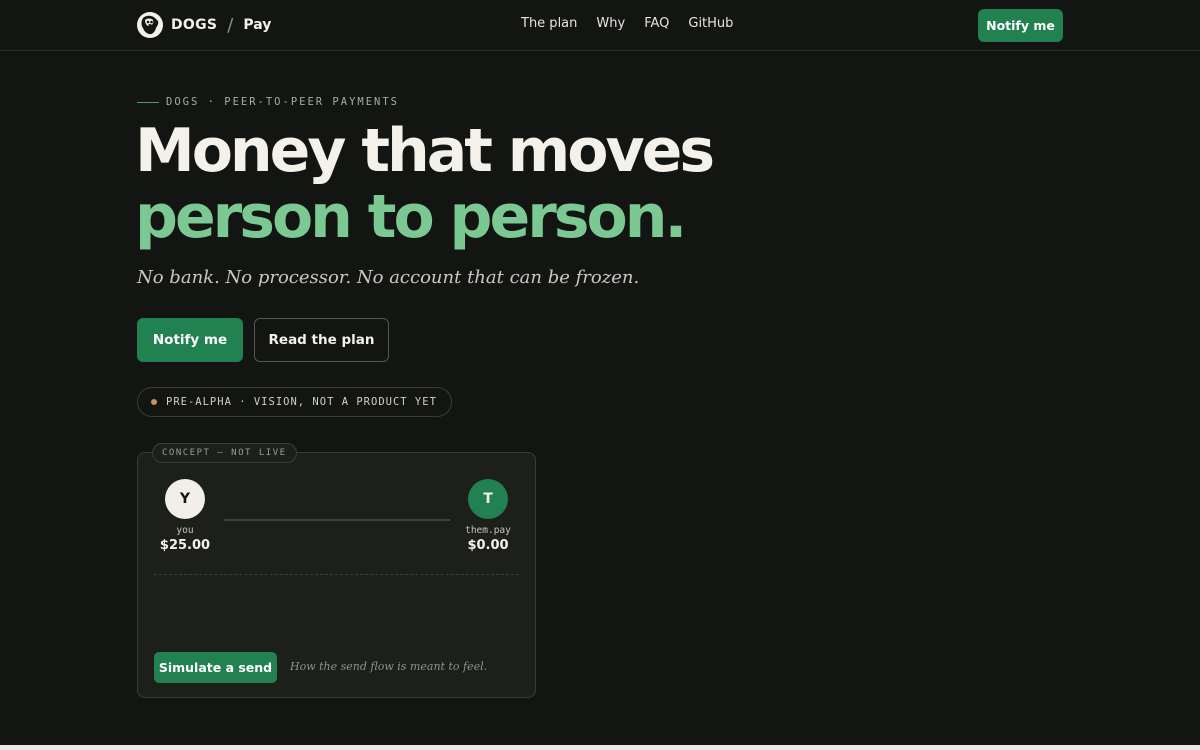 Image resolution: width=1200 pixels, height=750 pixels. I want to click on receiver-label: them.pay, so click(488, 530).